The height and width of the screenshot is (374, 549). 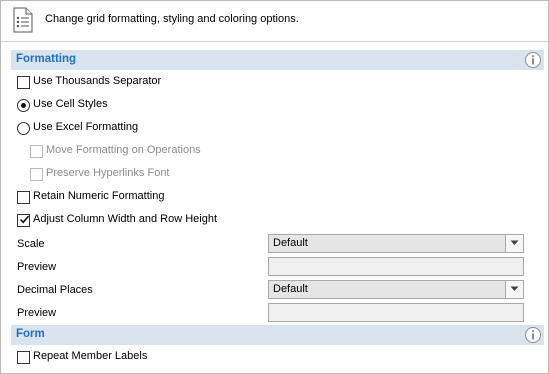 What do you see at coordinates (36, 174) in the screenshot?
I see `preserve-hyperlinks-checkbox` at bounding box center [36, 174].